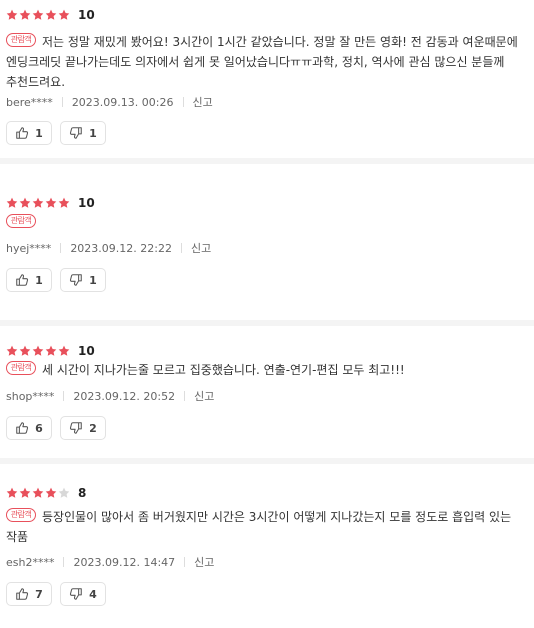 The height and width of the screenshot is (628, 534). I want to click on user-id: hyej****, so click(29, 248).